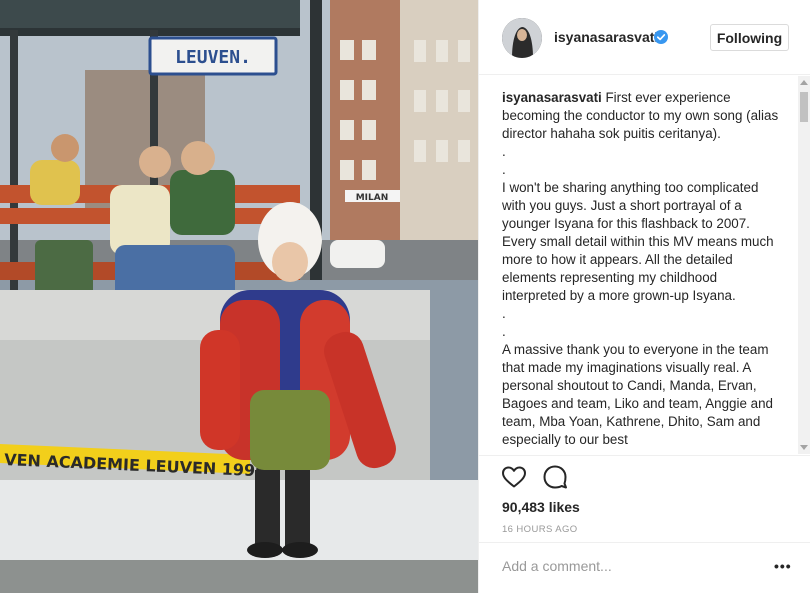  What do you see at coordinates (804, 447) in the screenshot?
I see `scroll-down-arrow-icon` at bounding box center [804, 447].